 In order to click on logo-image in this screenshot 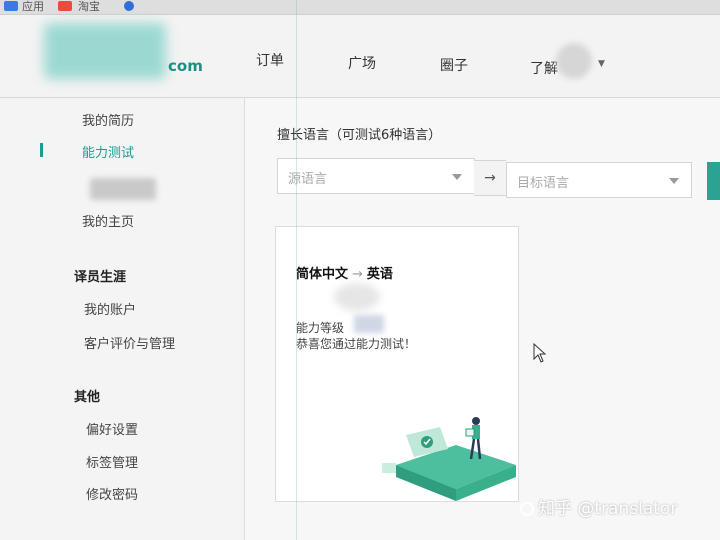, I will do `click(105, 51)`.